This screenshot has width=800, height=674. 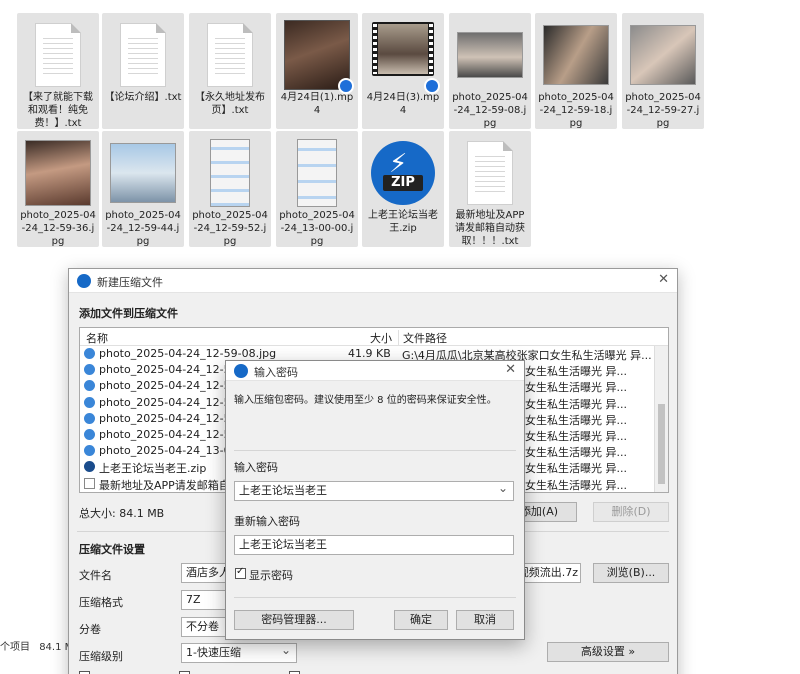 I want to click on file-name: 【论坛介绍】.txt, so click(x=143, y=97).